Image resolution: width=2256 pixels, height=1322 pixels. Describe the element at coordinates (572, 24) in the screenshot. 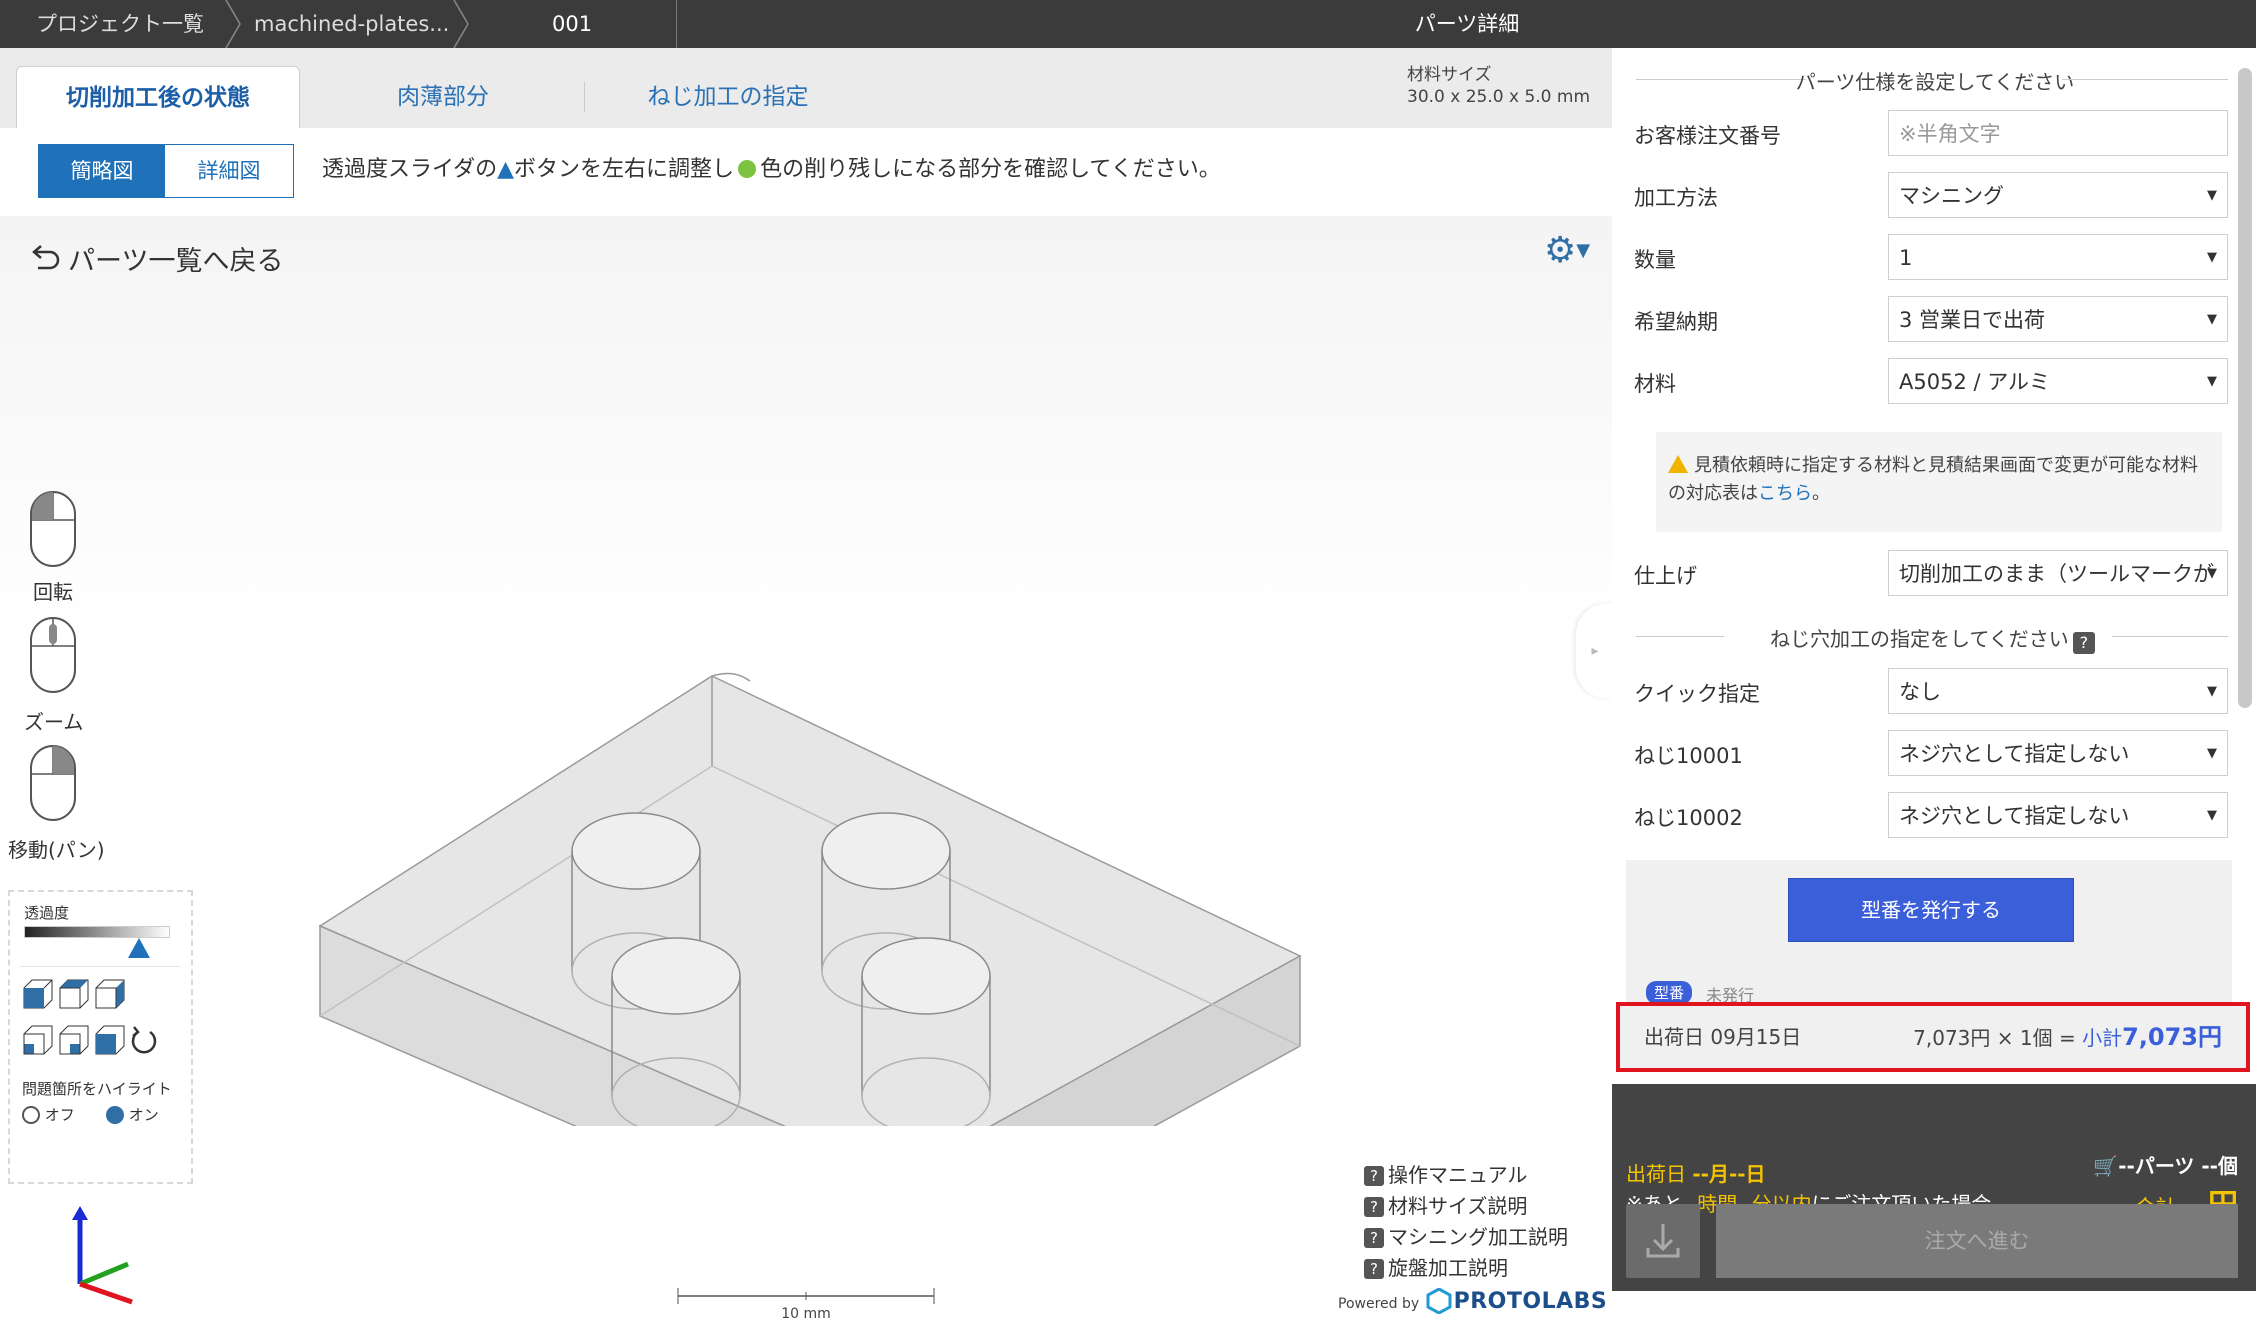

I see `breadcrumb-part-number: 001` at that location.